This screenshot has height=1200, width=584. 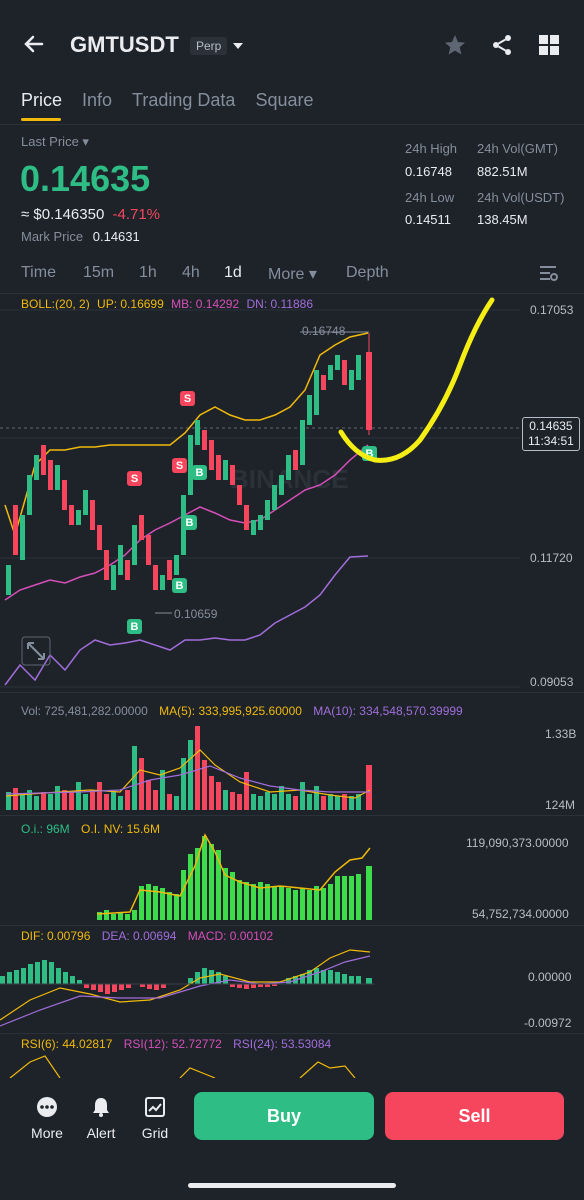 What do you see at coordinates (233, 273) in the screenshot?
I see `interval-1d: 1d` at bounding box center [233, 273].